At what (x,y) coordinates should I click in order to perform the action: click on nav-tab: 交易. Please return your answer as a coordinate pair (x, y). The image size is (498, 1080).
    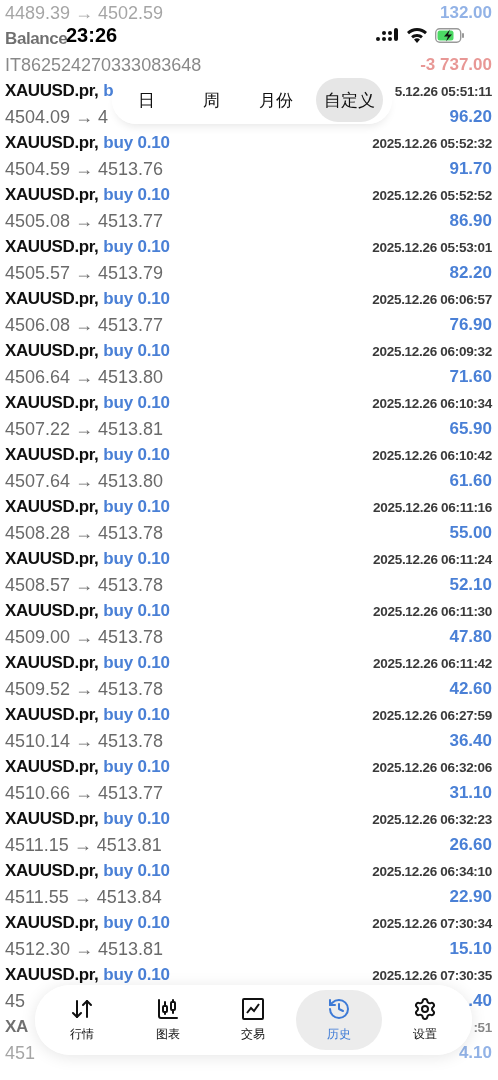
    Looking at the image, I should click on (253, 1020).